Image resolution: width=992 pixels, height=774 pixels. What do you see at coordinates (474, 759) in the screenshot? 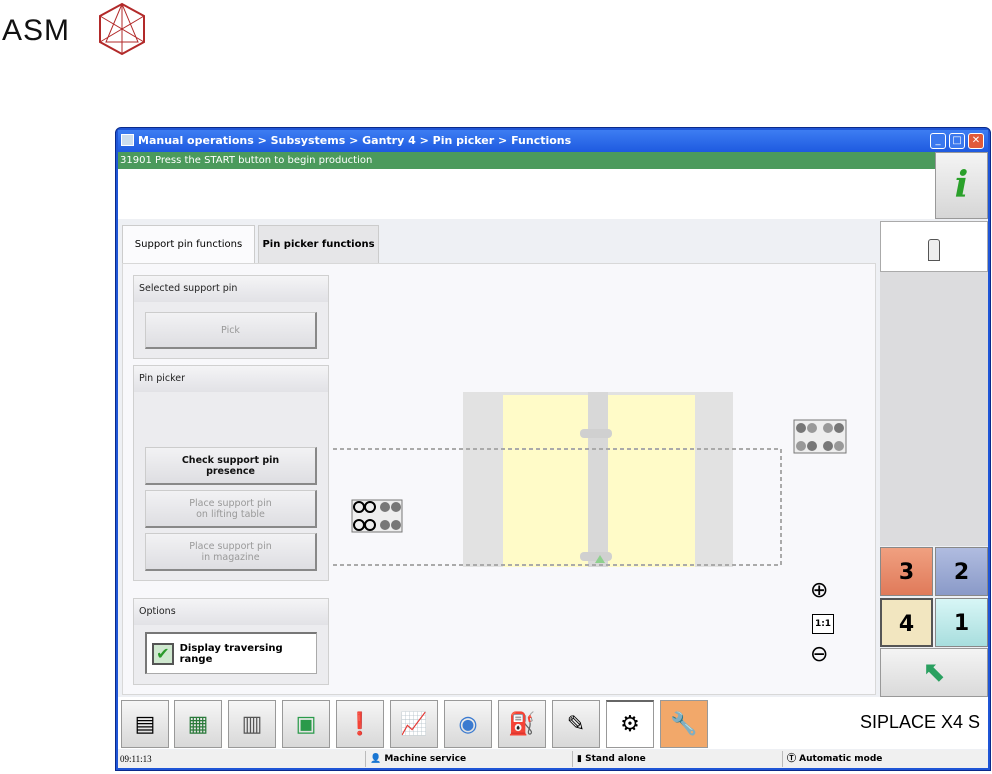
I see `status-user: 👤 Machine service` at bounding box center [474, 759].